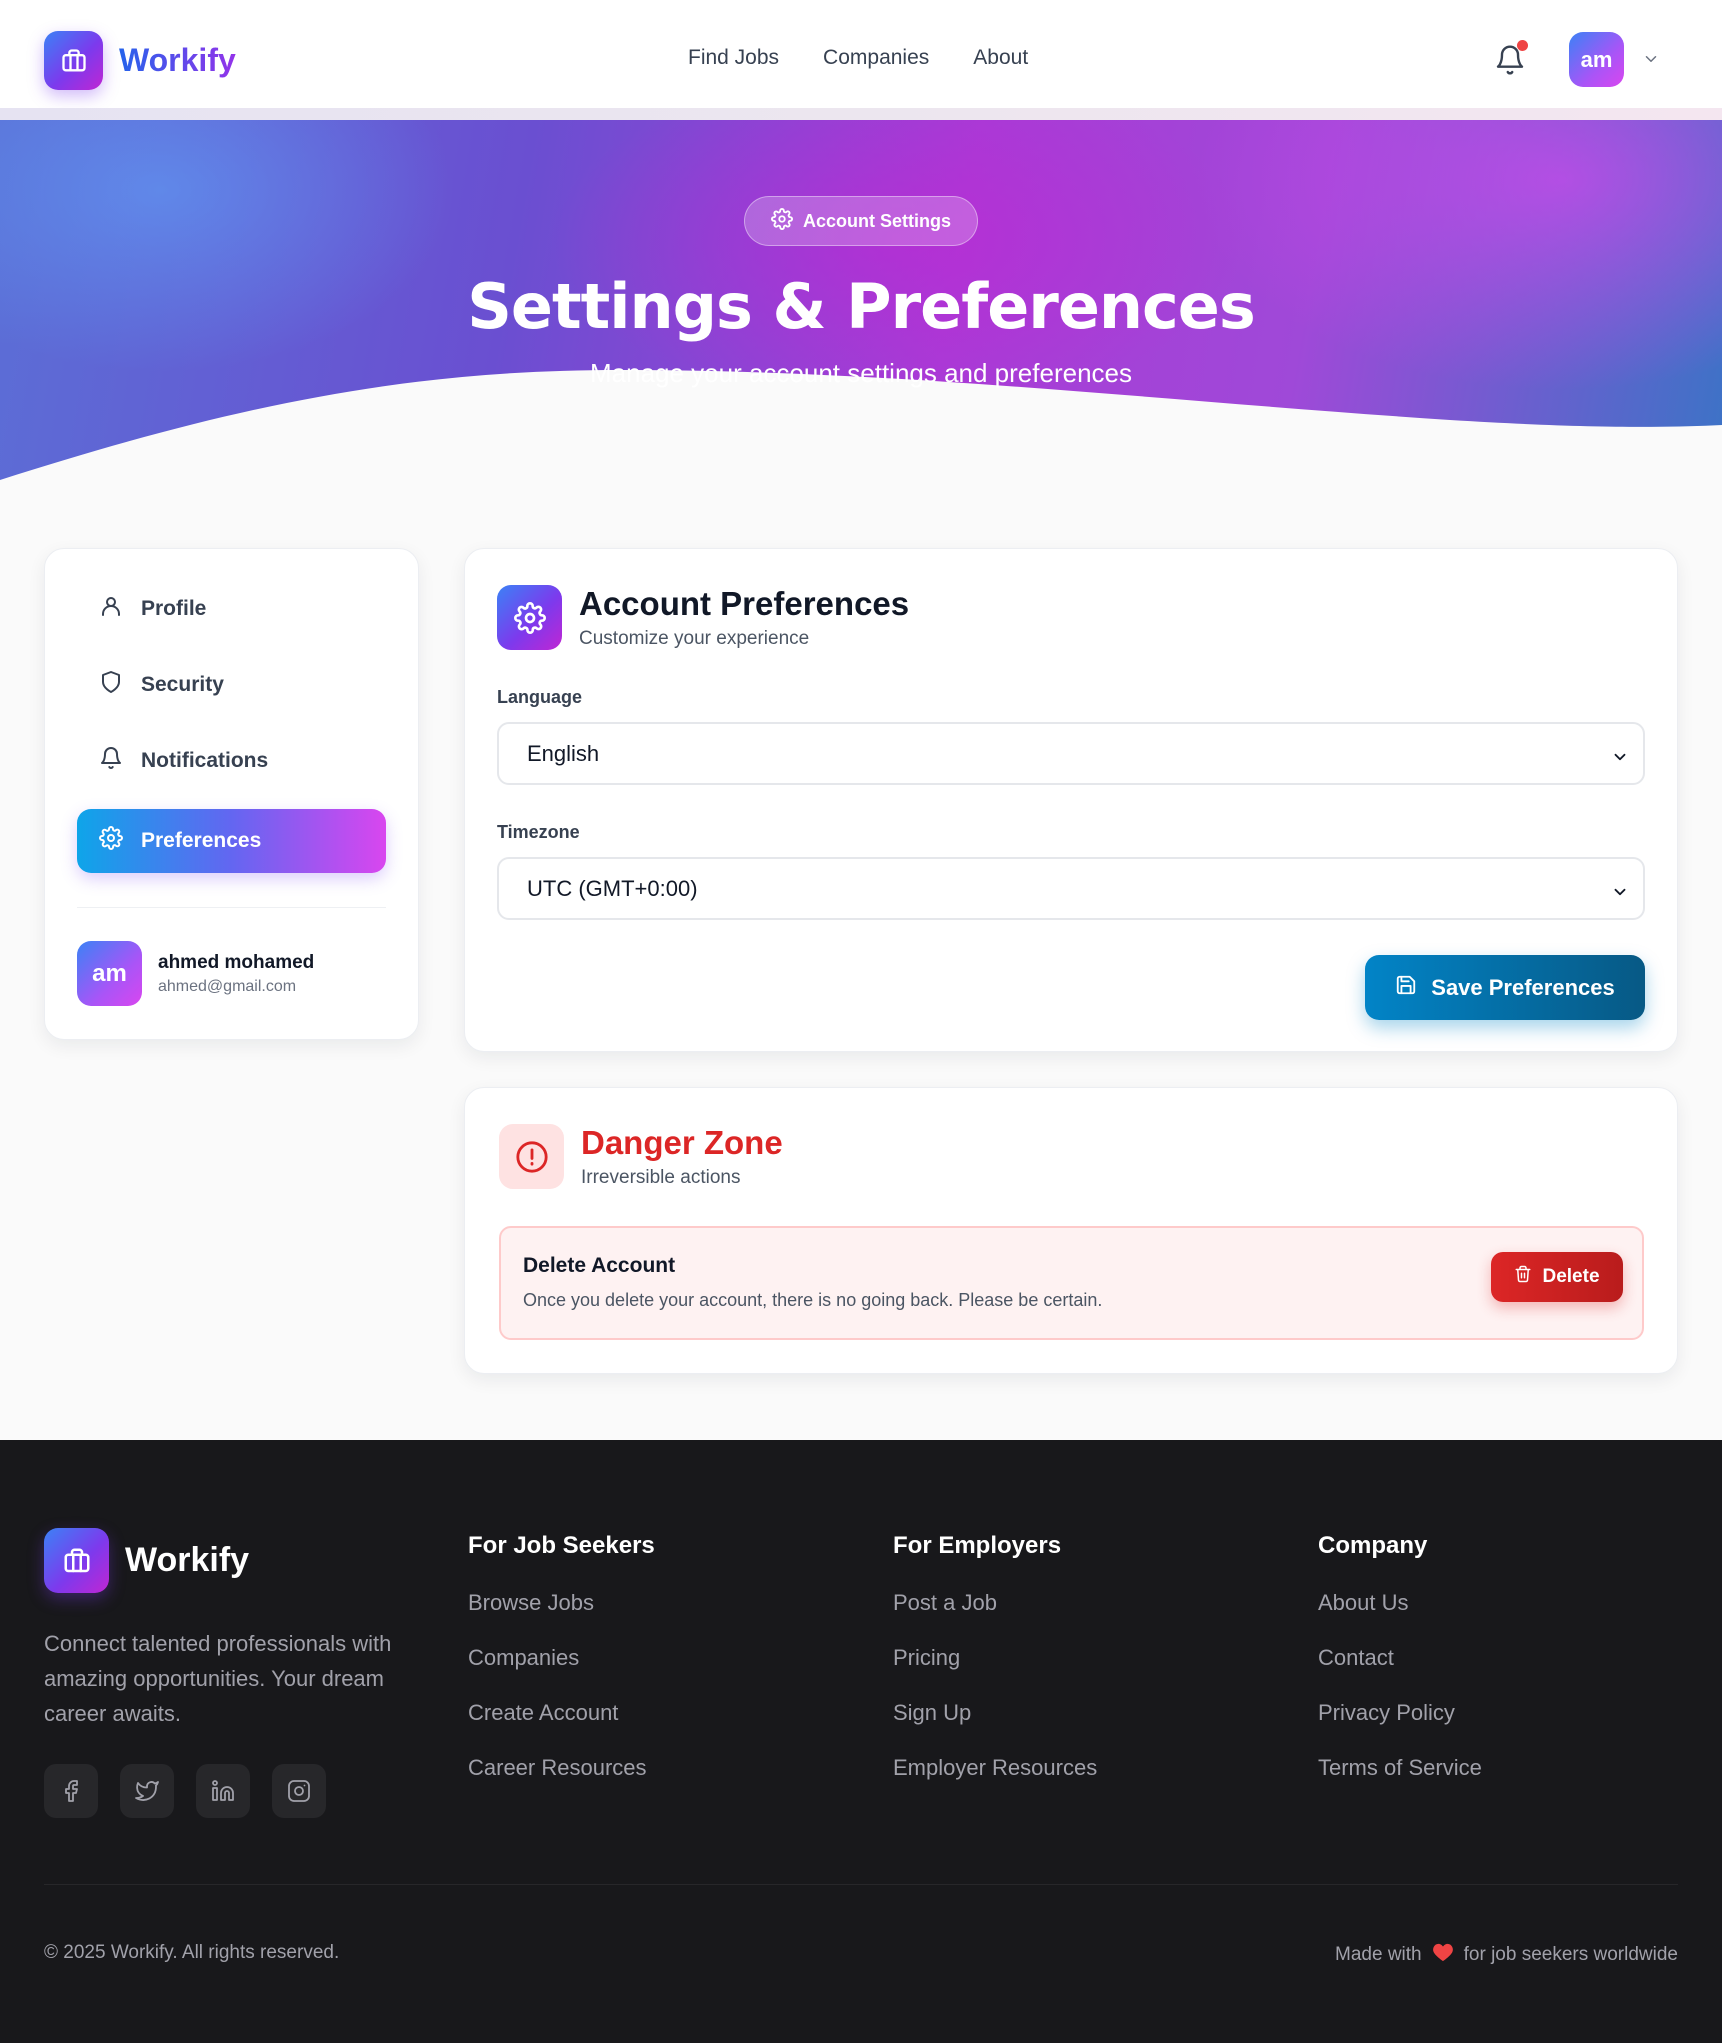 The width and height of the screenshot is (1722, 2043). Describe the element at coordinates (1000, 58) in the screenshot. I see `nav-about: About` at that location.